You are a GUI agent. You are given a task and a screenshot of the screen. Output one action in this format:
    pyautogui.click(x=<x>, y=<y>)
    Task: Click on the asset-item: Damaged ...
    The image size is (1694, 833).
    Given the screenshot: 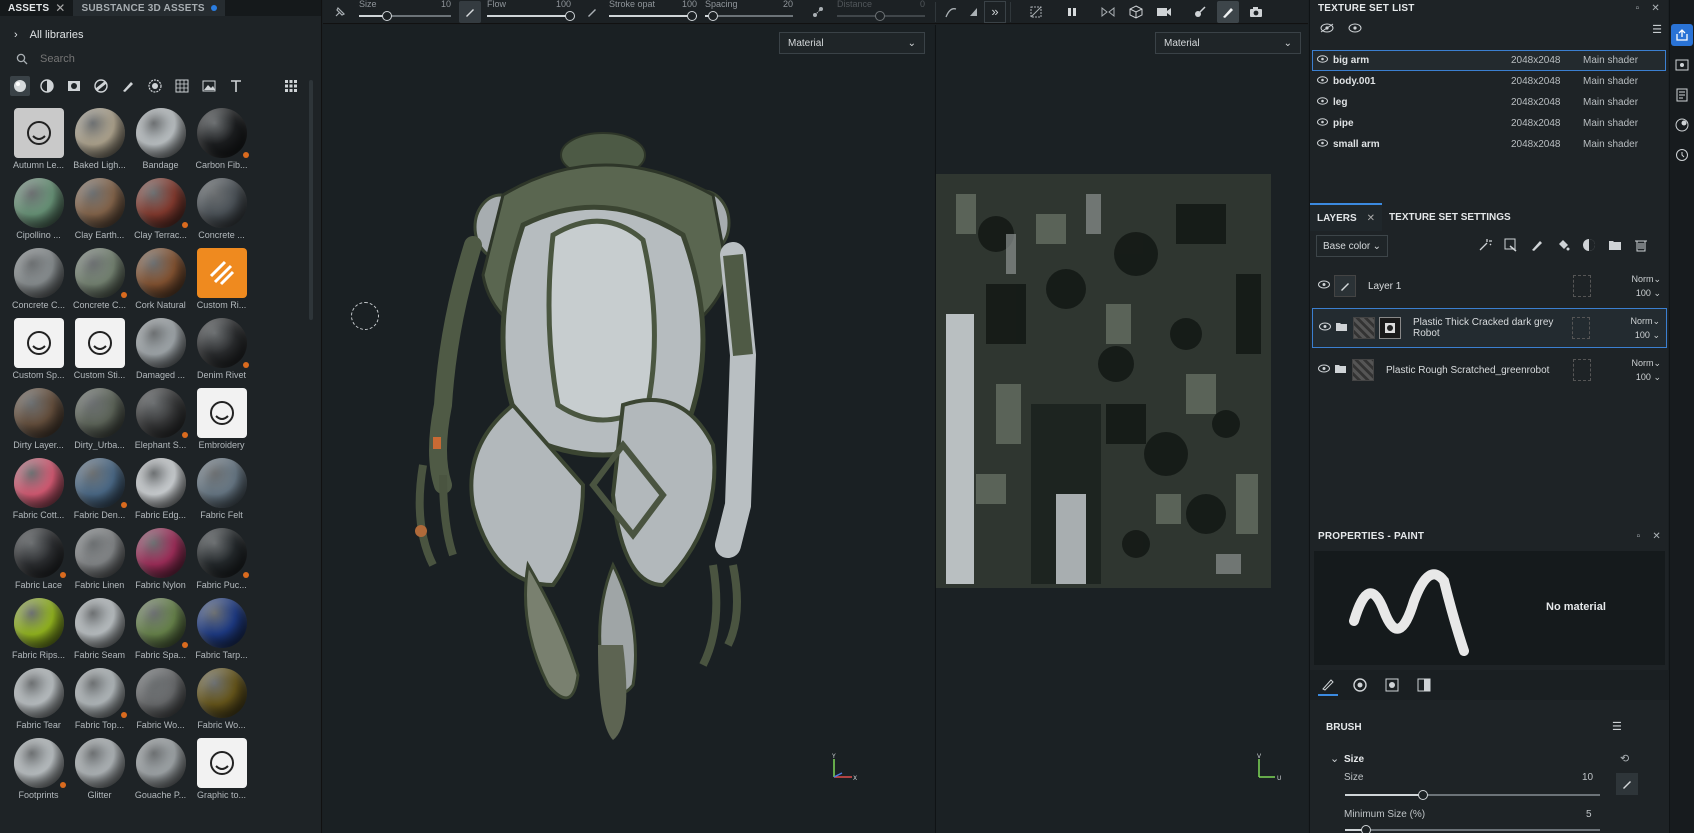 What is the action you would take?
    pyautogui.click(x=160, y=350)
    